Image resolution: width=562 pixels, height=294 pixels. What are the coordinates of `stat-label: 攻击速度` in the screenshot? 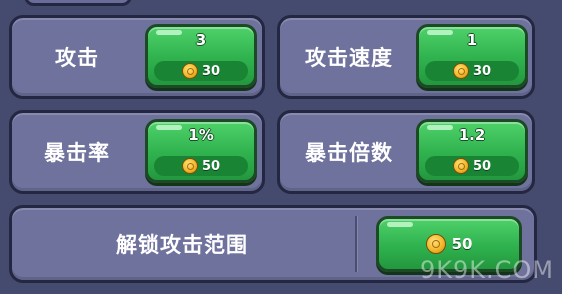 It's located at (349, 58).